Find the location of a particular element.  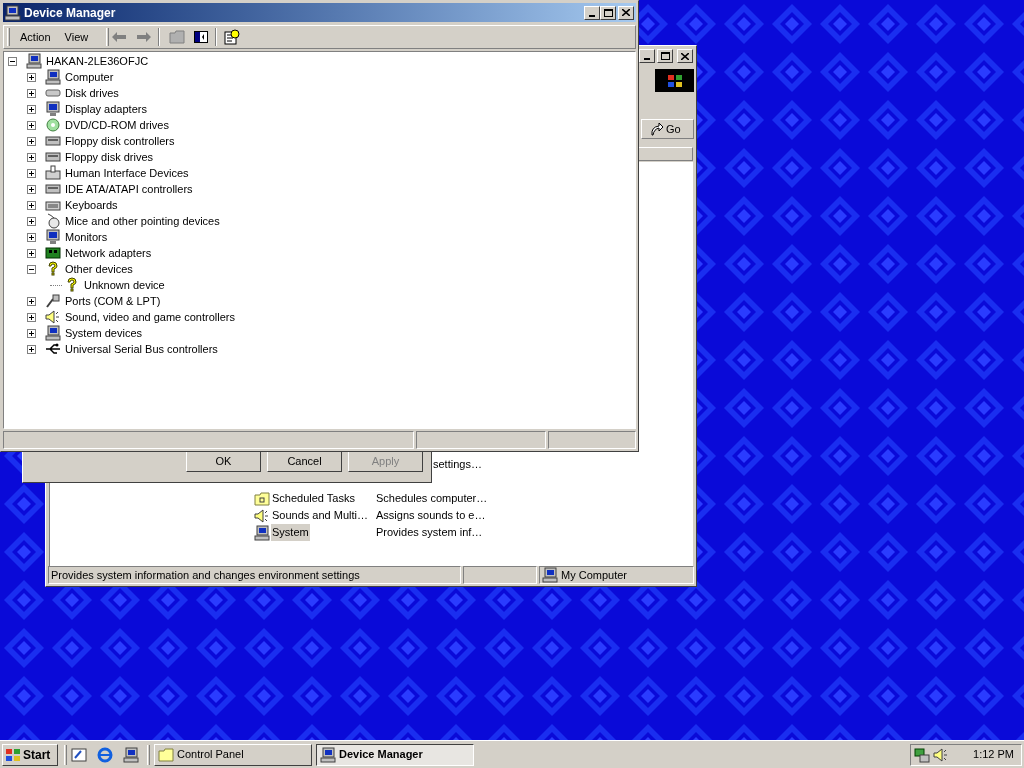

mouse-icon is located at coordinates (53, 221).